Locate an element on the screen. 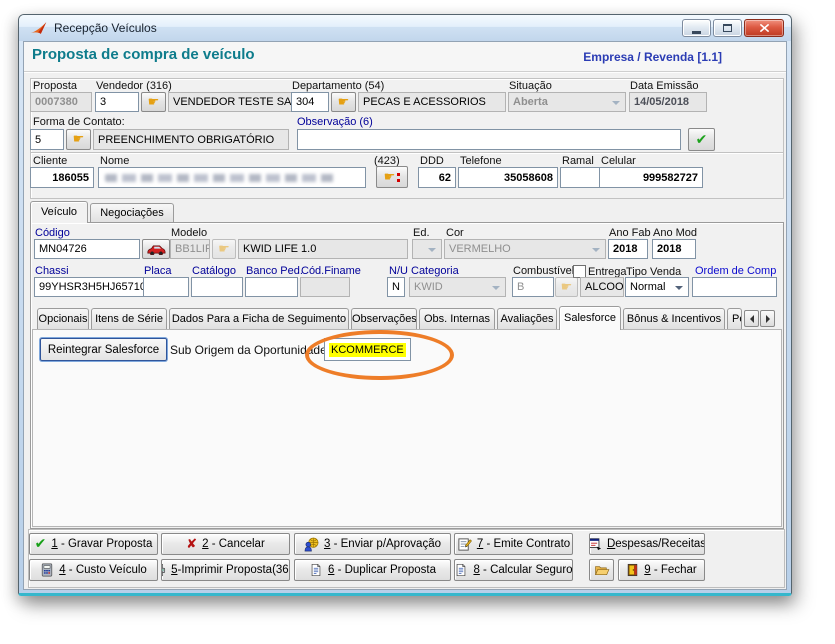  departamento-code-input: 304 is located at coordinates (310, 102).